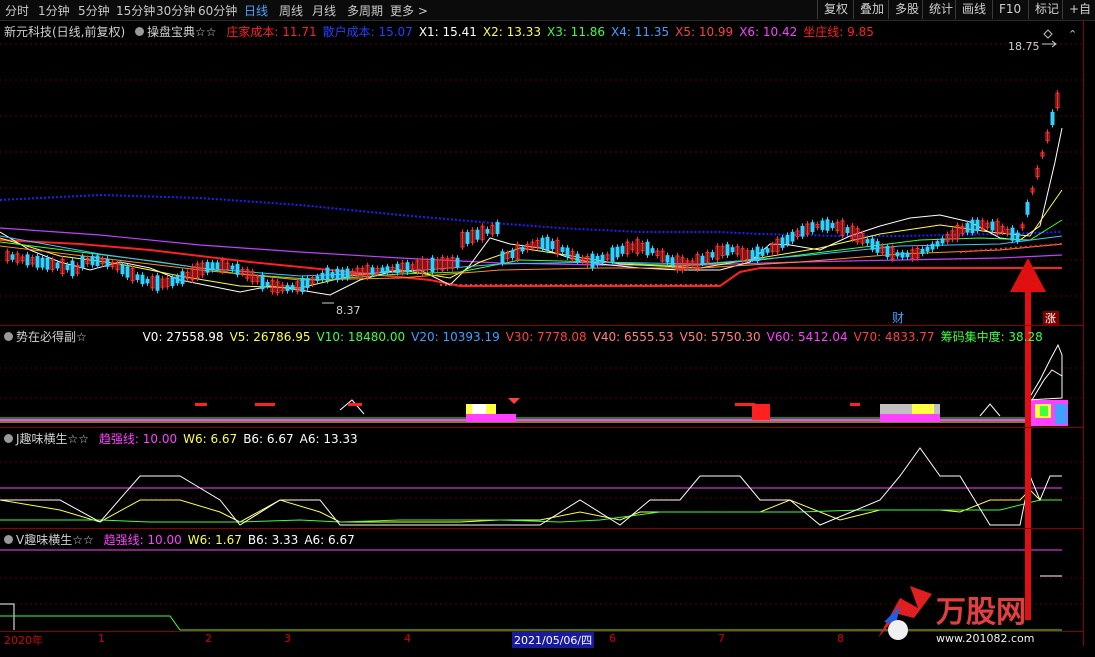 The height and width of the screenshot is (657, 1095). Describe the element at coordinates (328, 439) in the screenshot. I see `indicator-value: A6: 13.33` at that location.